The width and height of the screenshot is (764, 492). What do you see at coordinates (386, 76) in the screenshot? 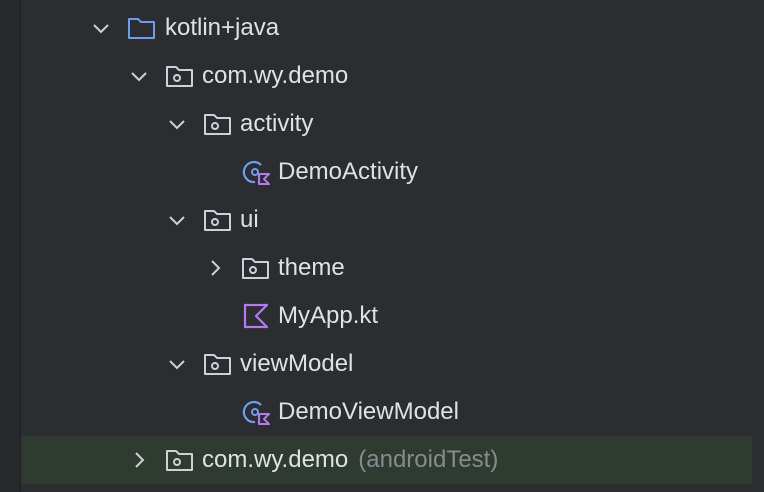
I see `tree-item-com-wy-demo: com.wy.demo` at bounding box center [386, 76].